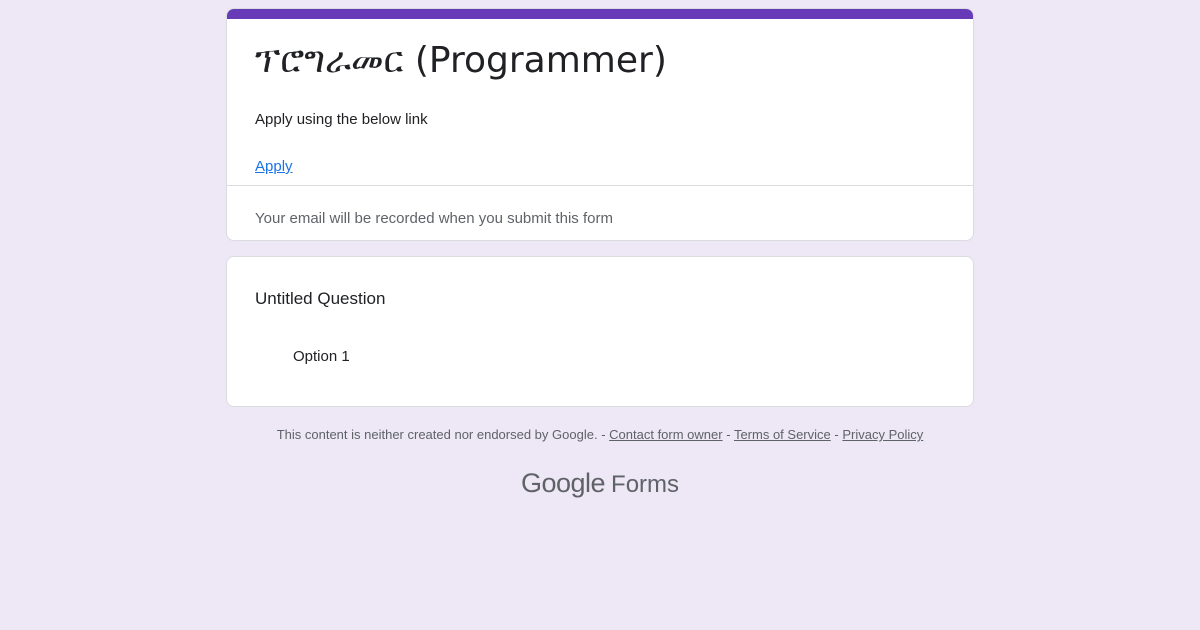 The image size is (1200, 630). What do you see at coordinates (320, 298) in the screenshot?
I see `question-title: Untitled Question` at bounding box center [320, 298].